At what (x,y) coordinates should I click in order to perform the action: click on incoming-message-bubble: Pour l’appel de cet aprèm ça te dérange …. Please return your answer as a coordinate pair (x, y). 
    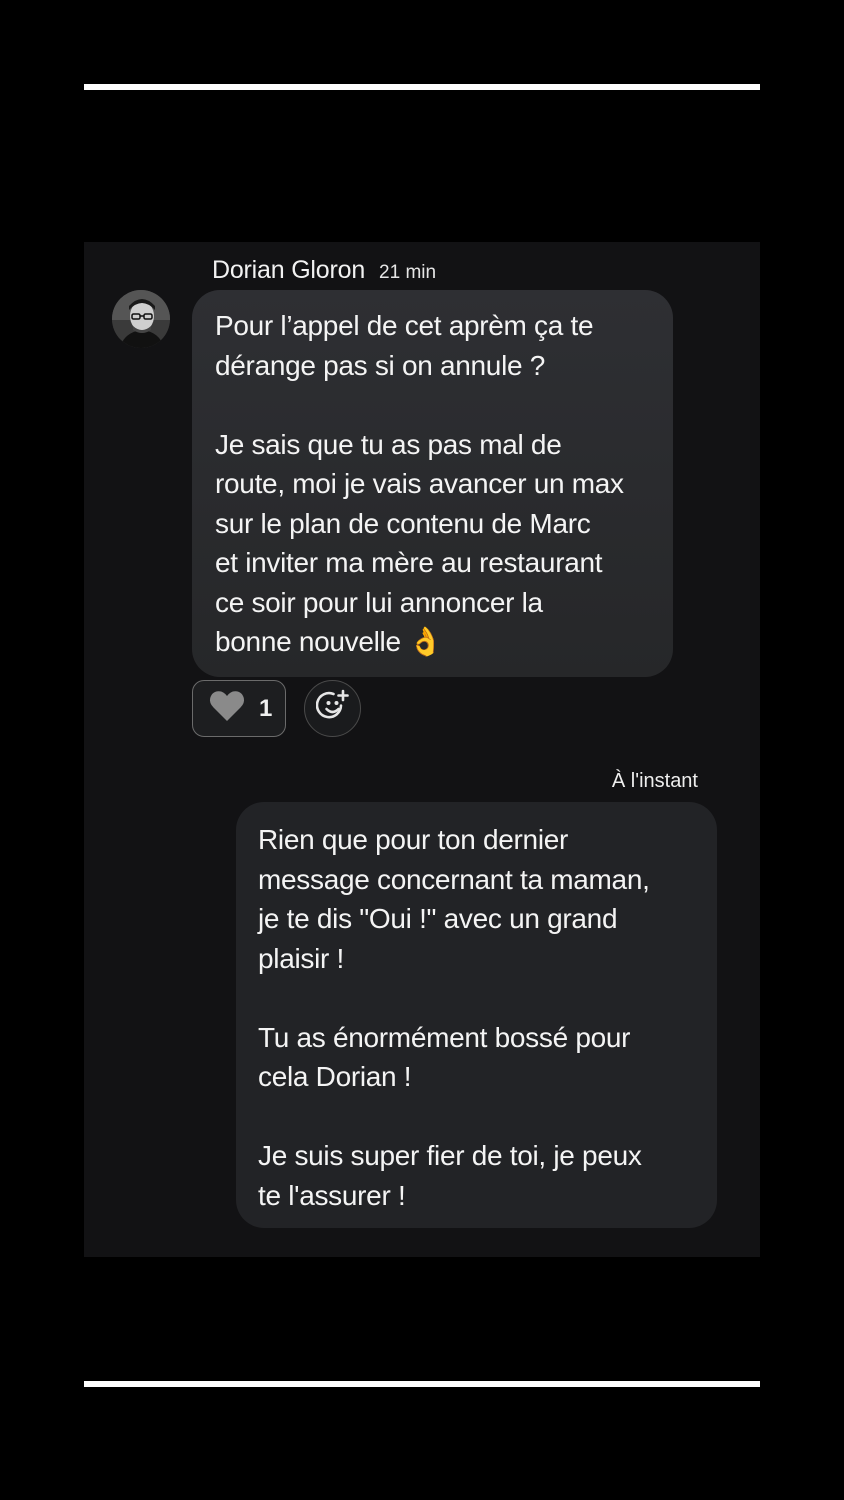
    Looking at the image, I should click on (432, 483).